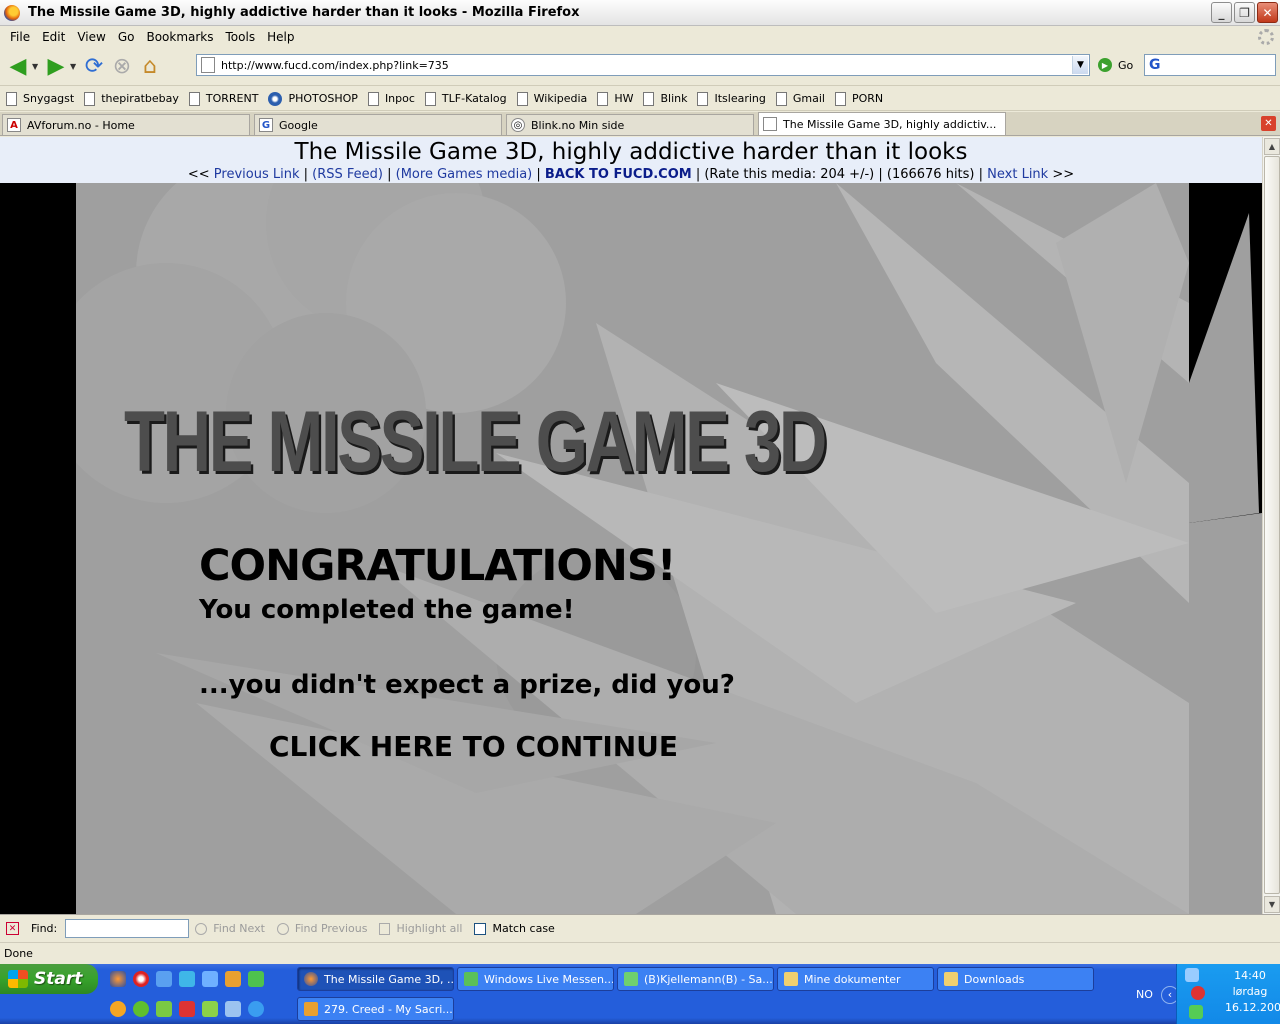 This screenshot has height=1024, width=1280. I want to click on menu-view: View, so click(91, 37).